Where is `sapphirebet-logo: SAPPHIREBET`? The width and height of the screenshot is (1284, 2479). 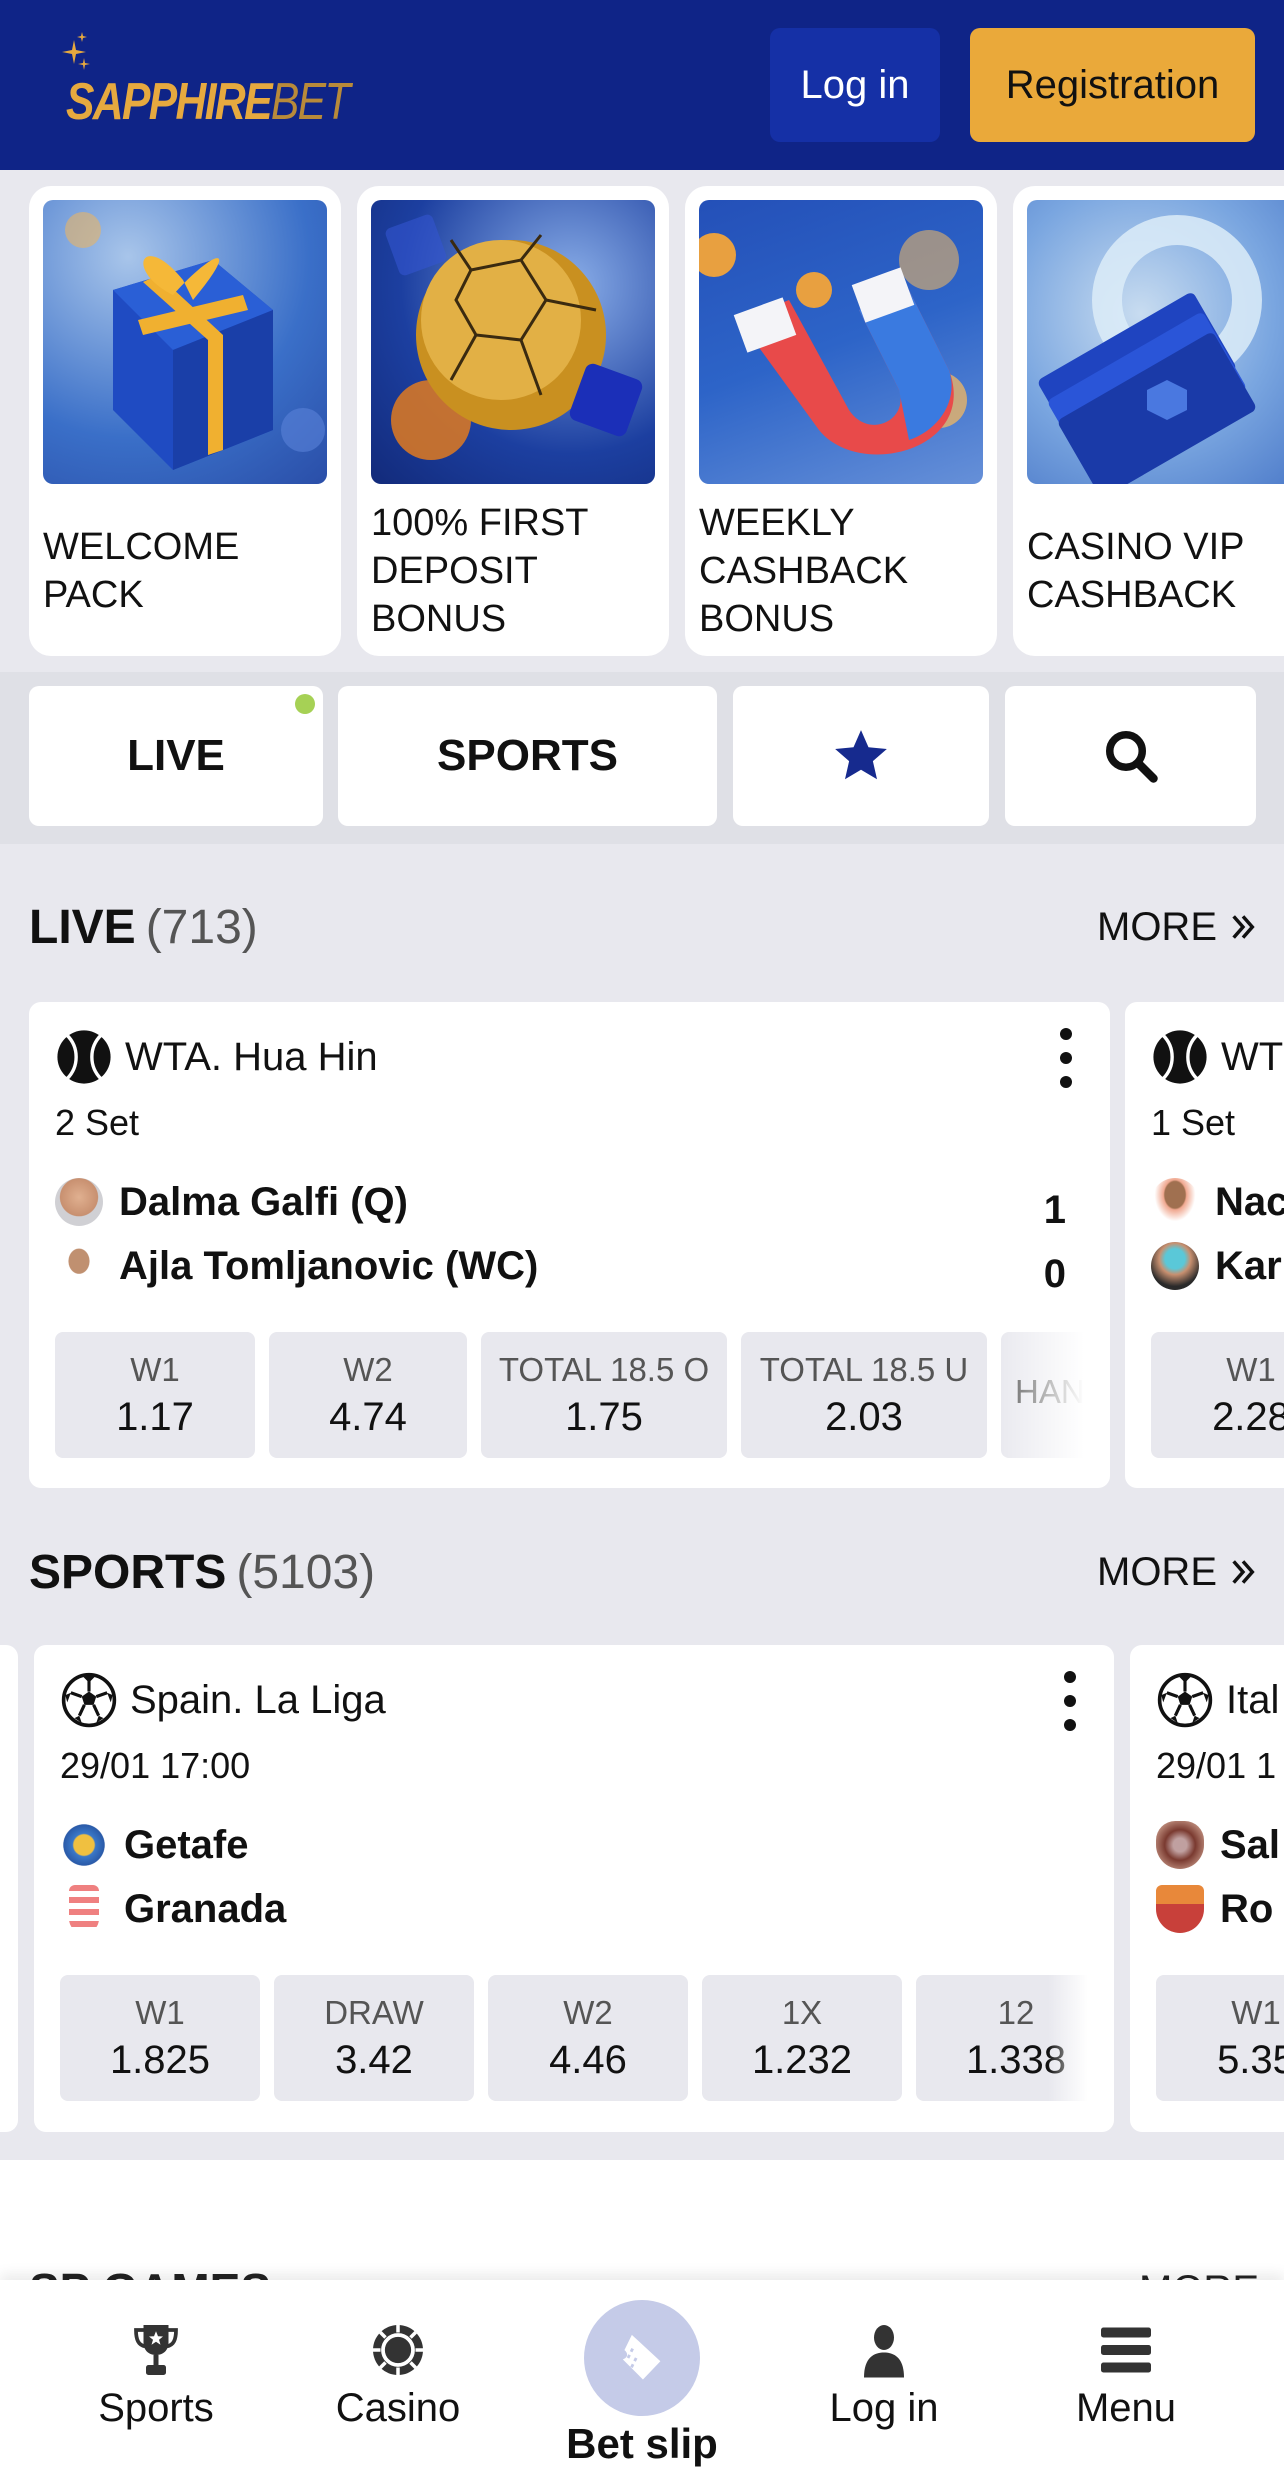 sapphirebet-logo: SAPPHIREBET is located at coordinates (204, 80).